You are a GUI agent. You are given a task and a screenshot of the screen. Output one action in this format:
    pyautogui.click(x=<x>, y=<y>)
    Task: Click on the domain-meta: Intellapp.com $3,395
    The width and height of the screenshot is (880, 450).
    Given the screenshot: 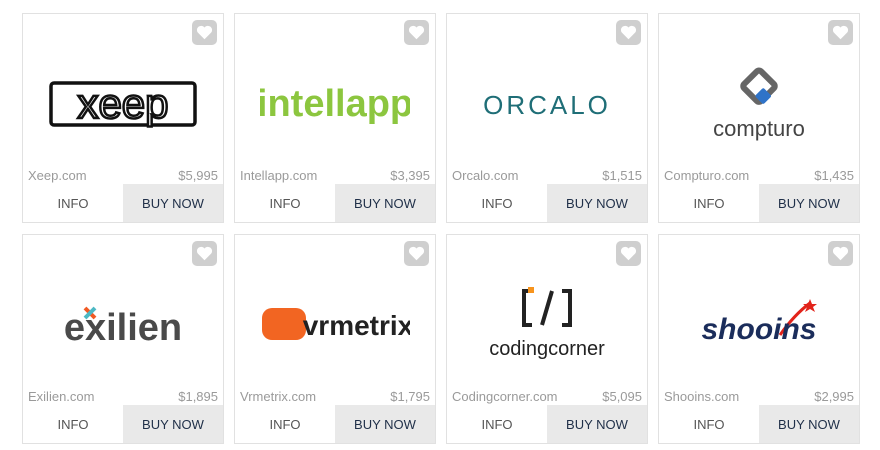 What is the action you would take?
    pyautogui.click(x=335, y=176)
    